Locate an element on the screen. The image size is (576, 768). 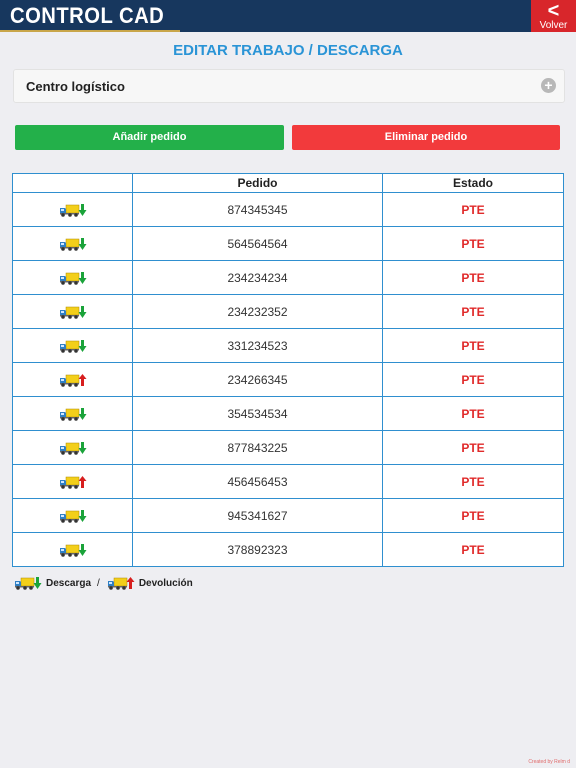
order-number: 945341627 is located at coordinates (257, 515).